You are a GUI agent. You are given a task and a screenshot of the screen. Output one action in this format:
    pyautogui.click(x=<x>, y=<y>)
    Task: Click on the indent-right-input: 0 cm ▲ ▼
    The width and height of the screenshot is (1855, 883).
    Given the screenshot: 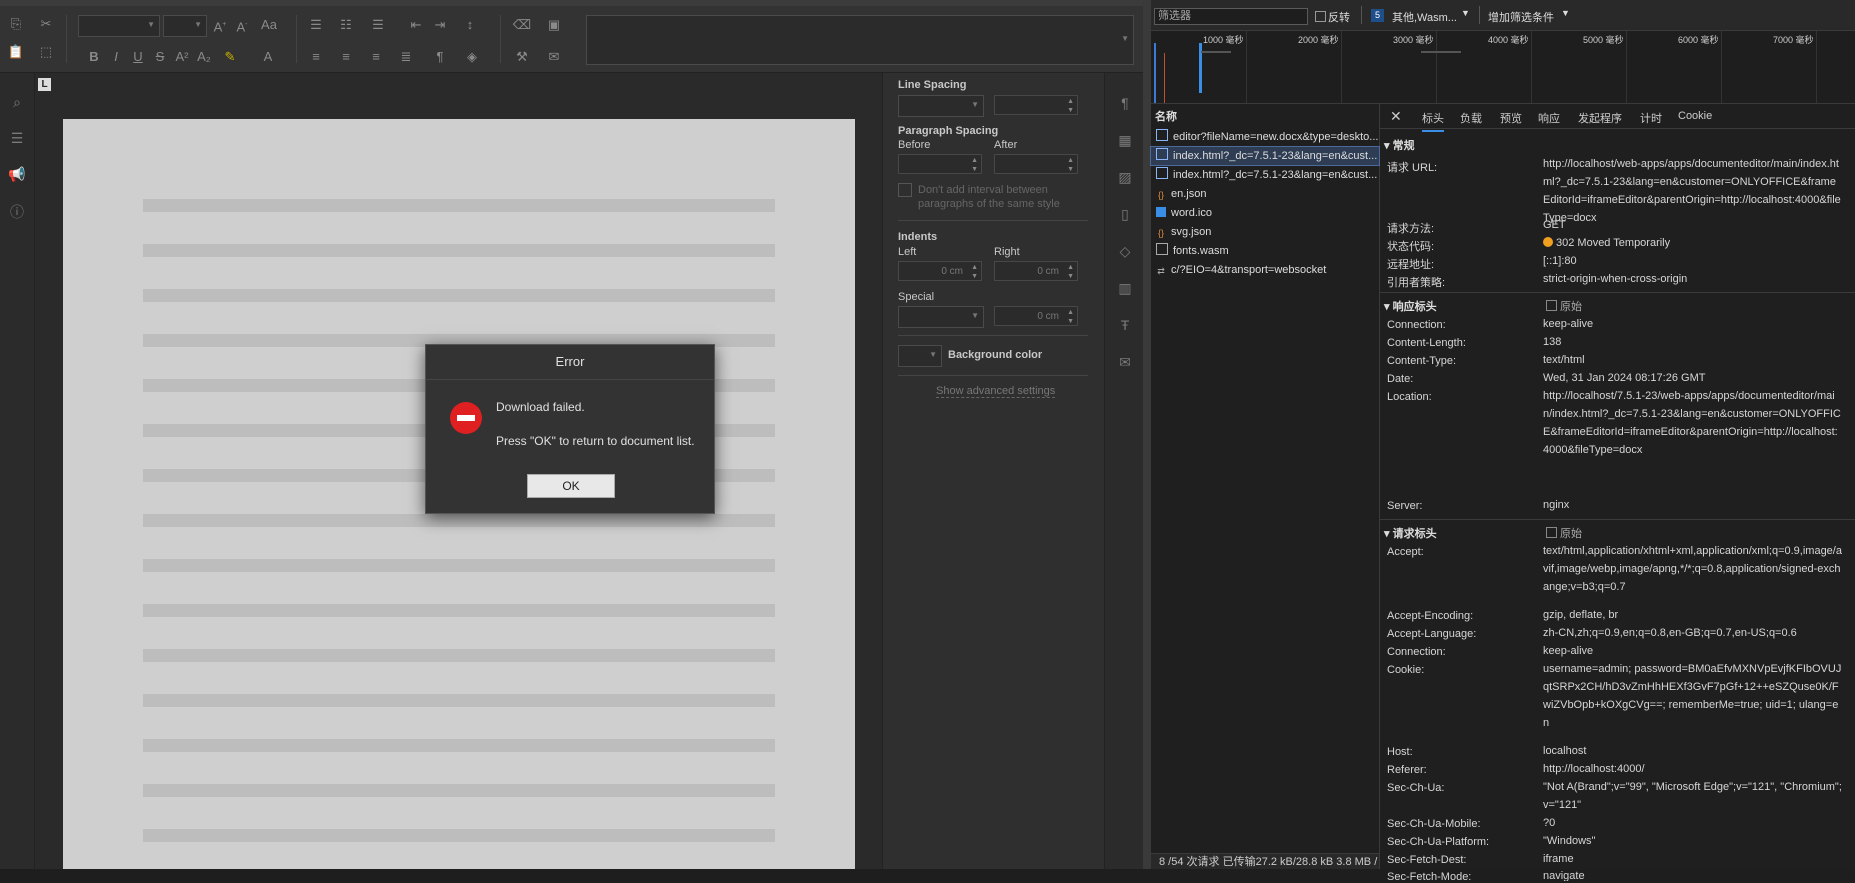 What is the action you would take?
    pyautogui.click(x=1036, y=271)
    